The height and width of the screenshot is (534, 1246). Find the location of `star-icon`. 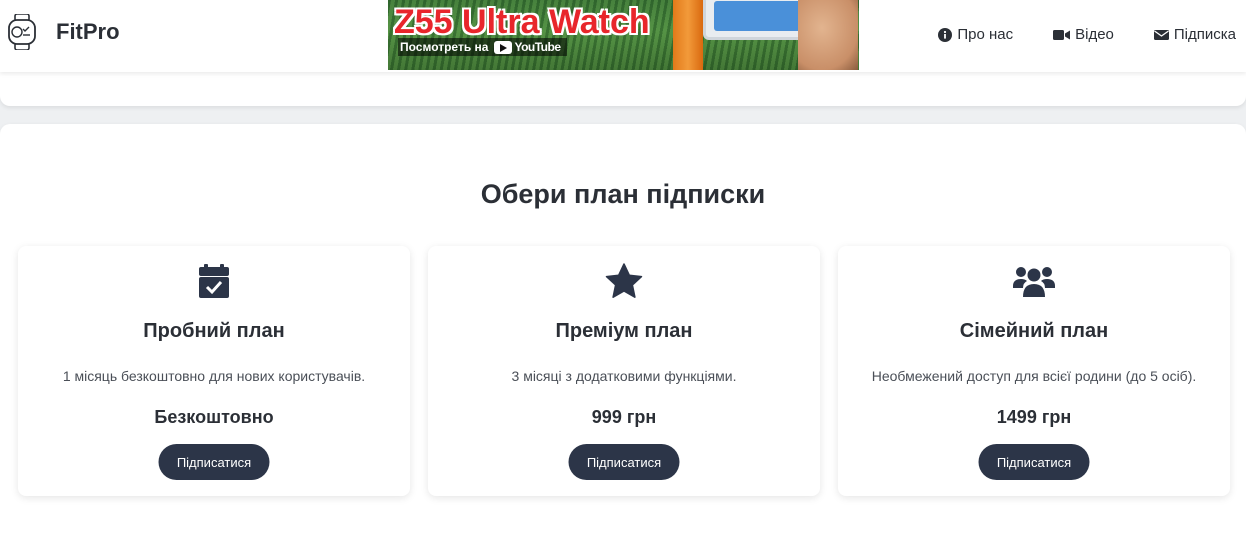

star-icon is located at coordinates (624, 280).